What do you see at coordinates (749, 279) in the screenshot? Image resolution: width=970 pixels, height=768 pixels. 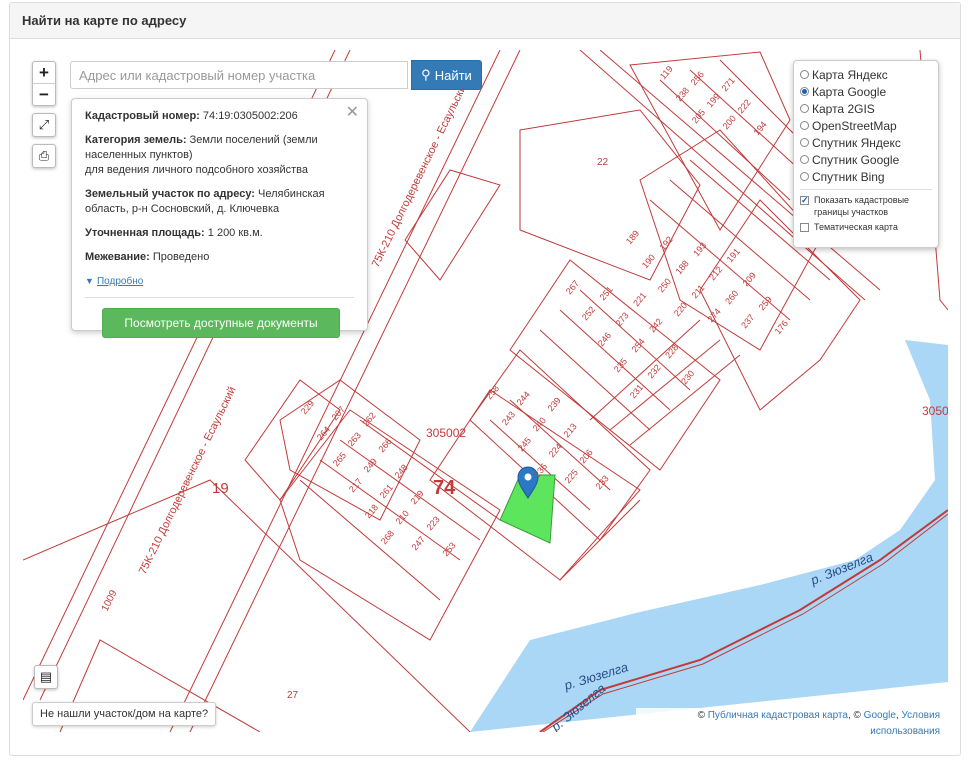 I see `plot-number-label: 209` at bounding box center [749, 279].